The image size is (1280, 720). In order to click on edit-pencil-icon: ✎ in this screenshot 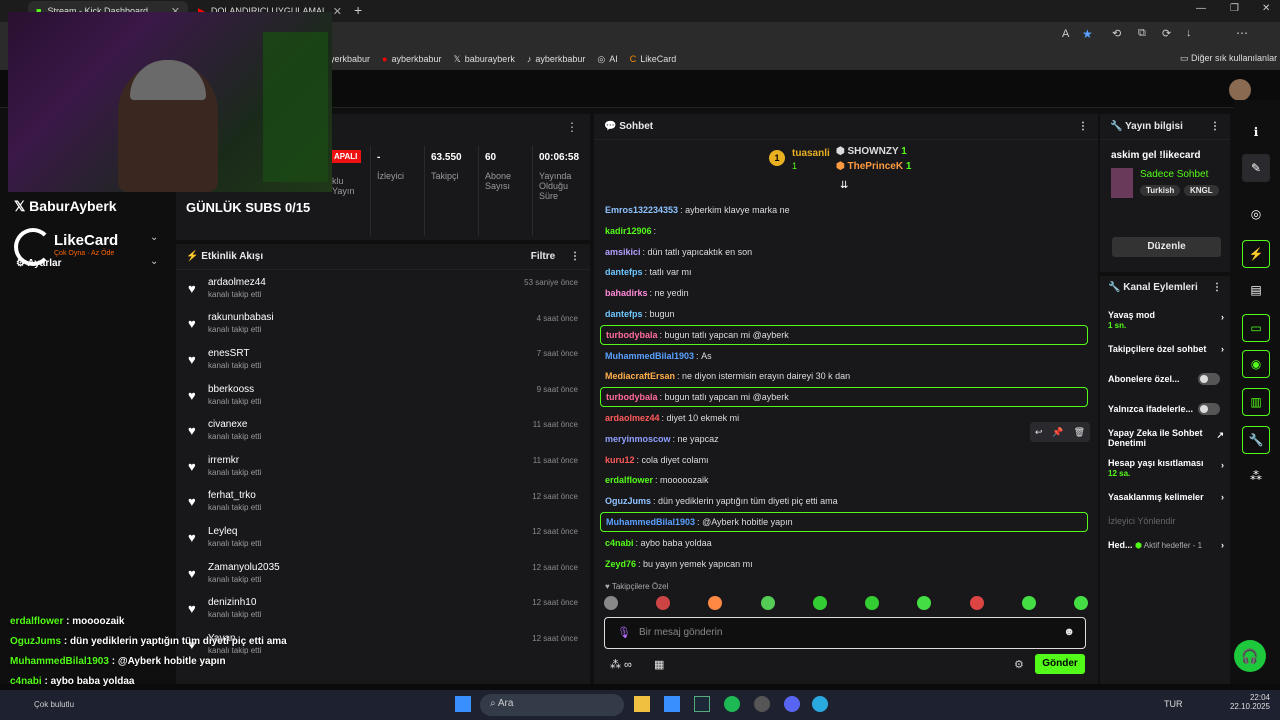, I will do `click(1256, 168)`.